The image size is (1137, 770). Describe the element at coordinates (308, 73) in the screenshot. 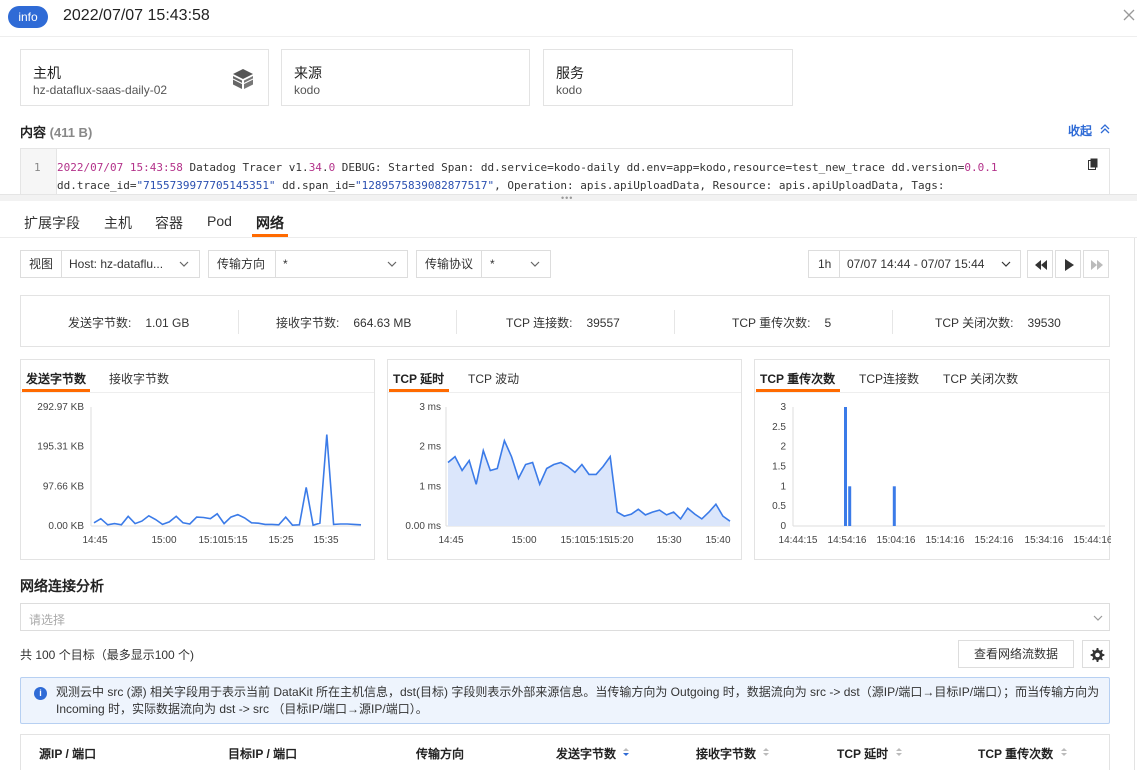

I see `source-card-label: 来源` at that location.